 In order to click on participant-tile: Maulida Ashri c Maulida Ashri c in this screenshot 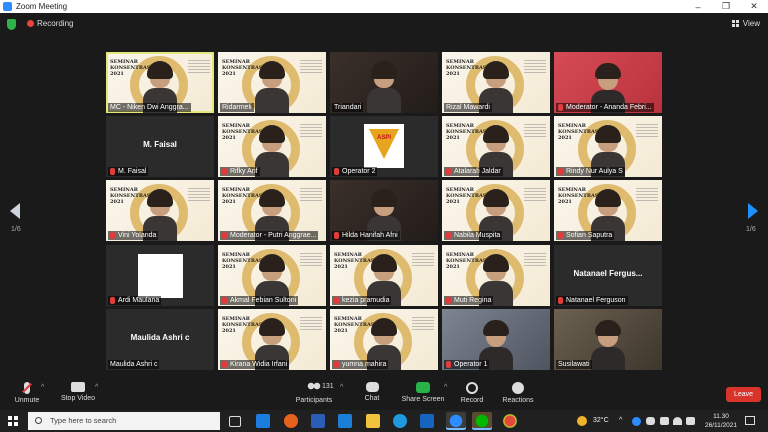, I will do `click(160, 339)`.